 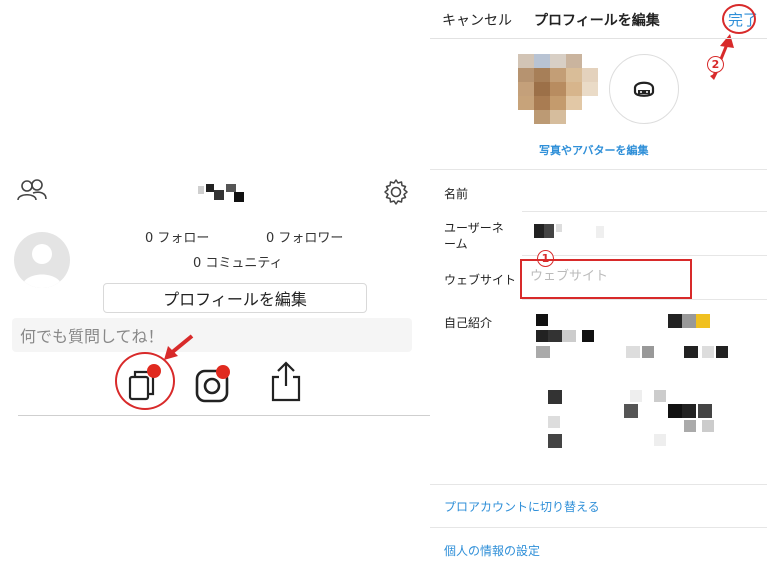 What do you see at coordinates (212, 335) in the screenshot?
I see `question-input: 何でも質問してね！` at bounding box center [212, 335].